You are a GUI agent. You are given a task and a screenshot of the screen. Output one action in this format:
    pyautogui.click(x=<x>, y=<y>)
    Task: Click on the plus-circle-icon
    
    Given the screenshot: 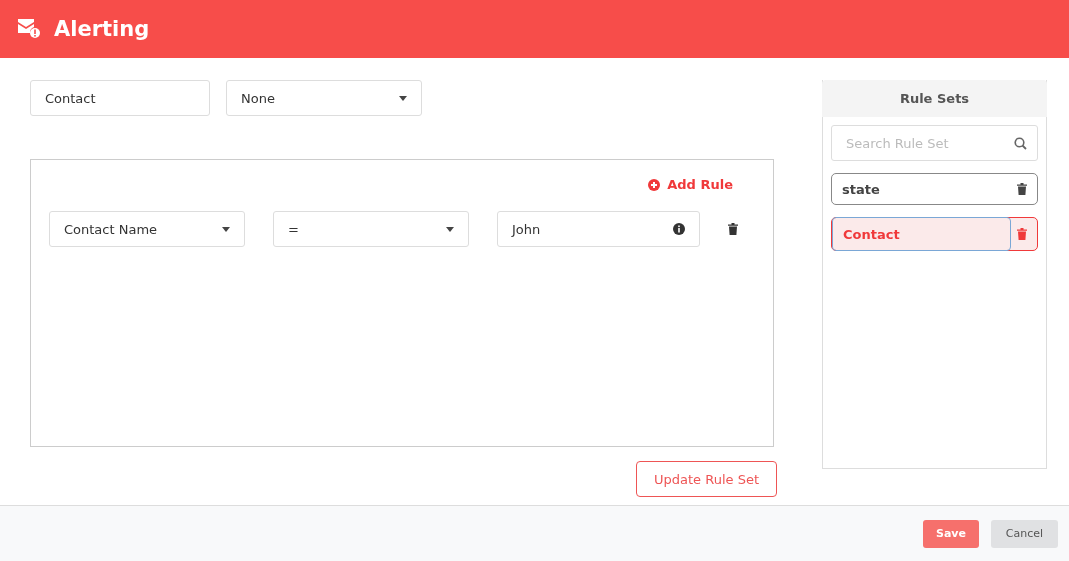 What is the action you would take?
    pyautogui.click(x=654, y=184)
    